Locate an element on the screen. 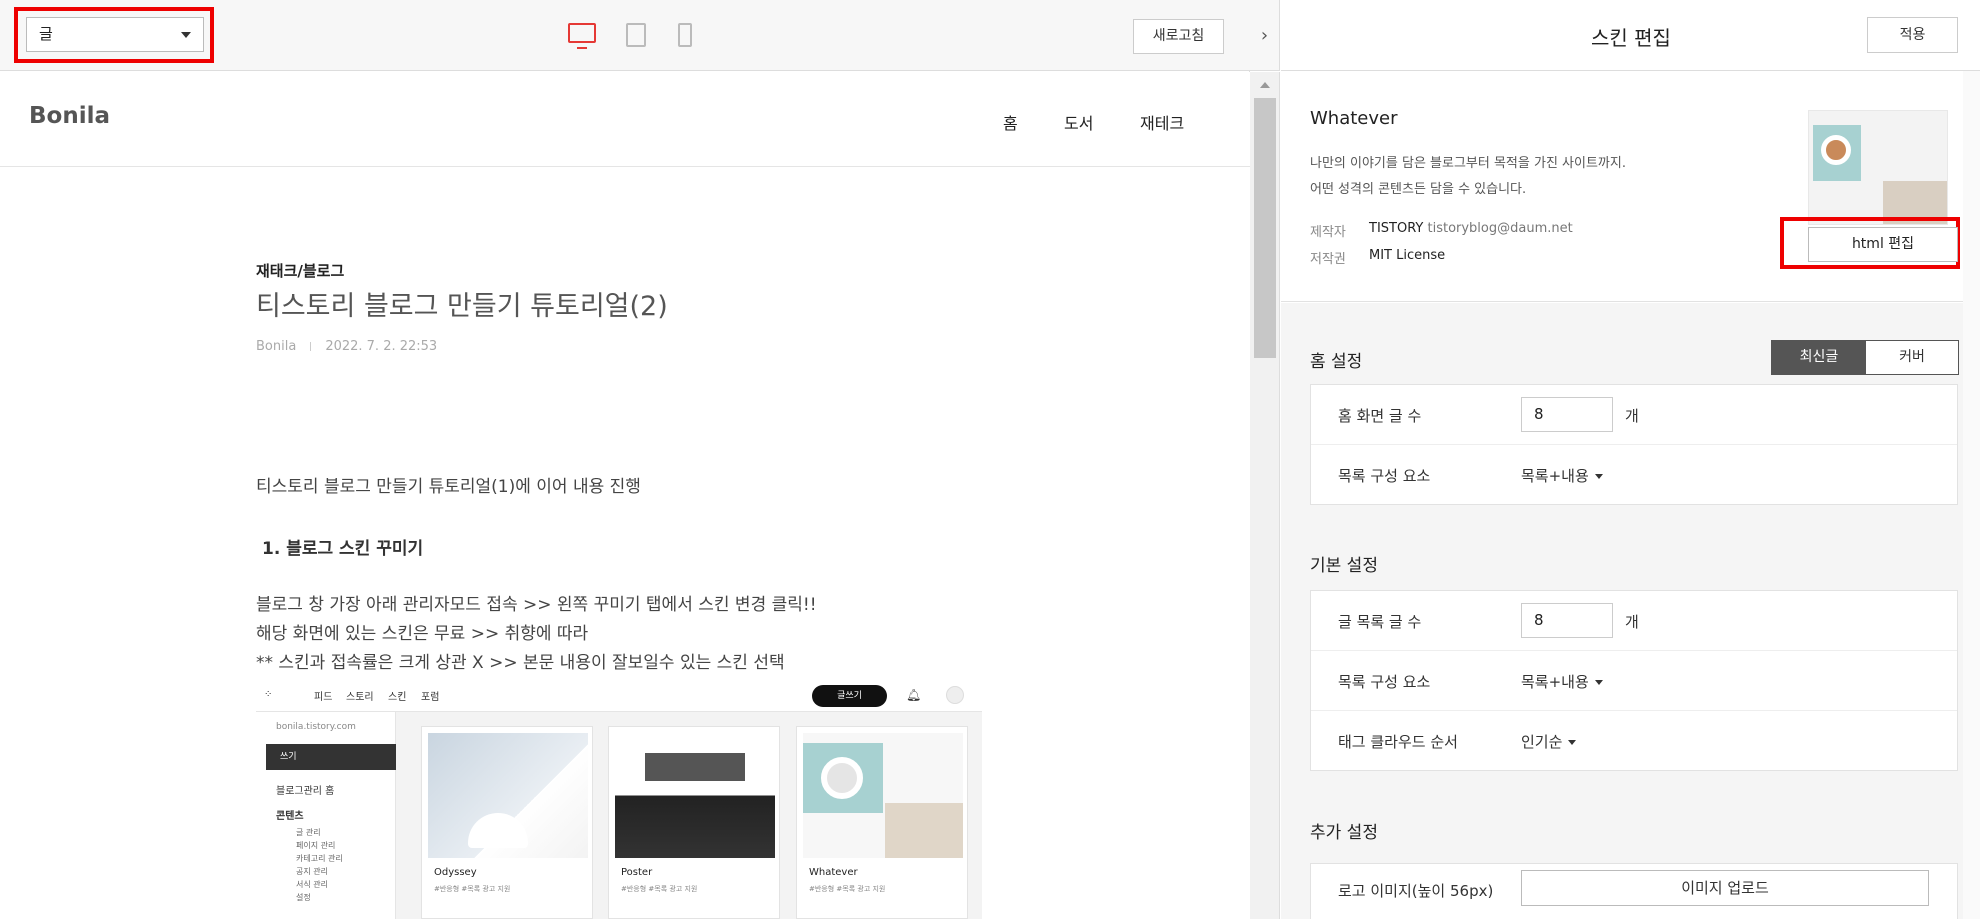 The width and height of the screenshot is (1980, 919). skin-name: Whatever is located at coordinates (1354, 118).